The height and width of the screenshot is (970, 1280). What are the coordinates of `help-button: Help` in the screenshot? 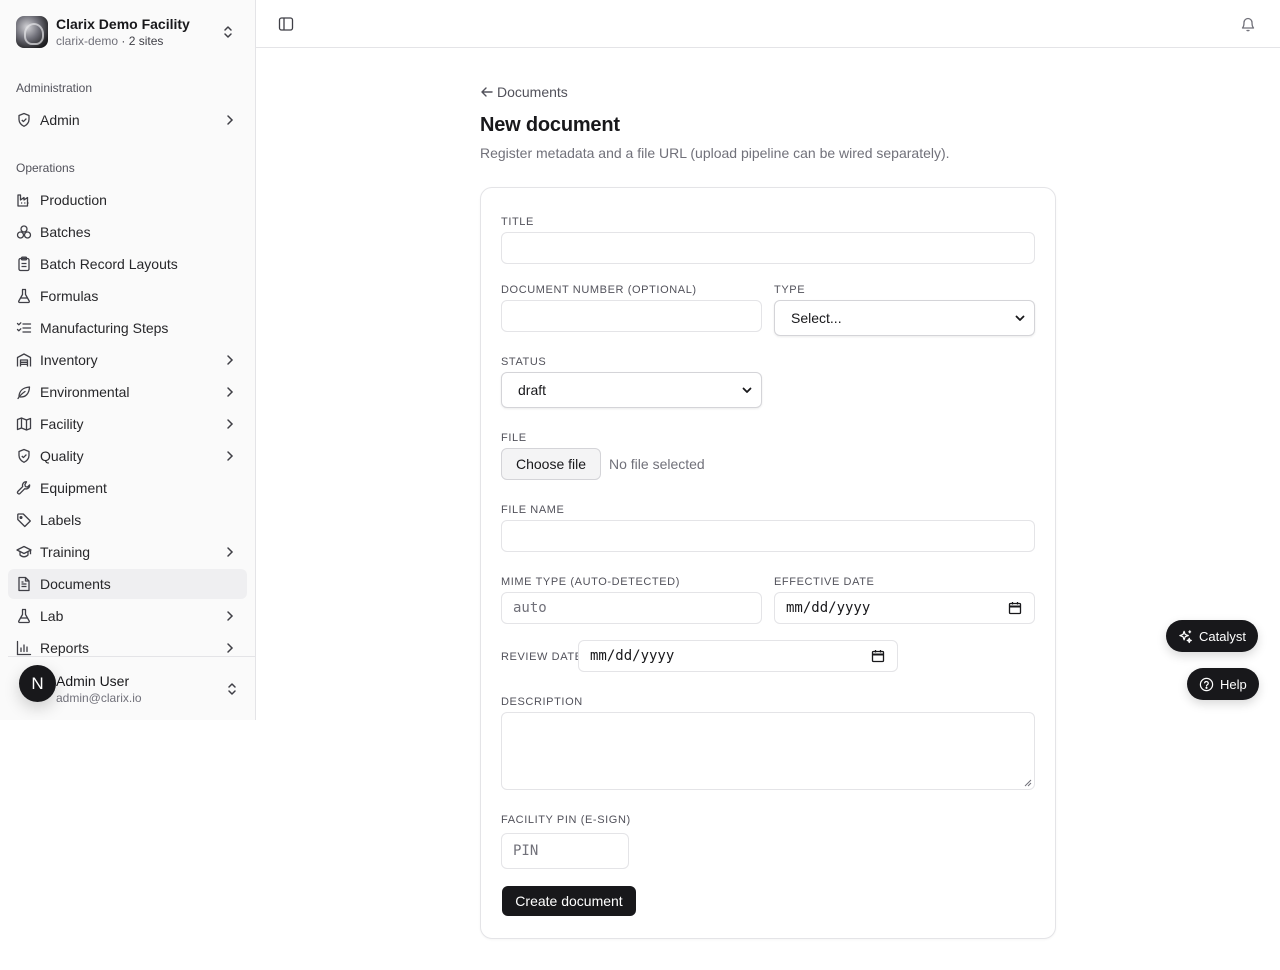 It's located at (1223, 684).